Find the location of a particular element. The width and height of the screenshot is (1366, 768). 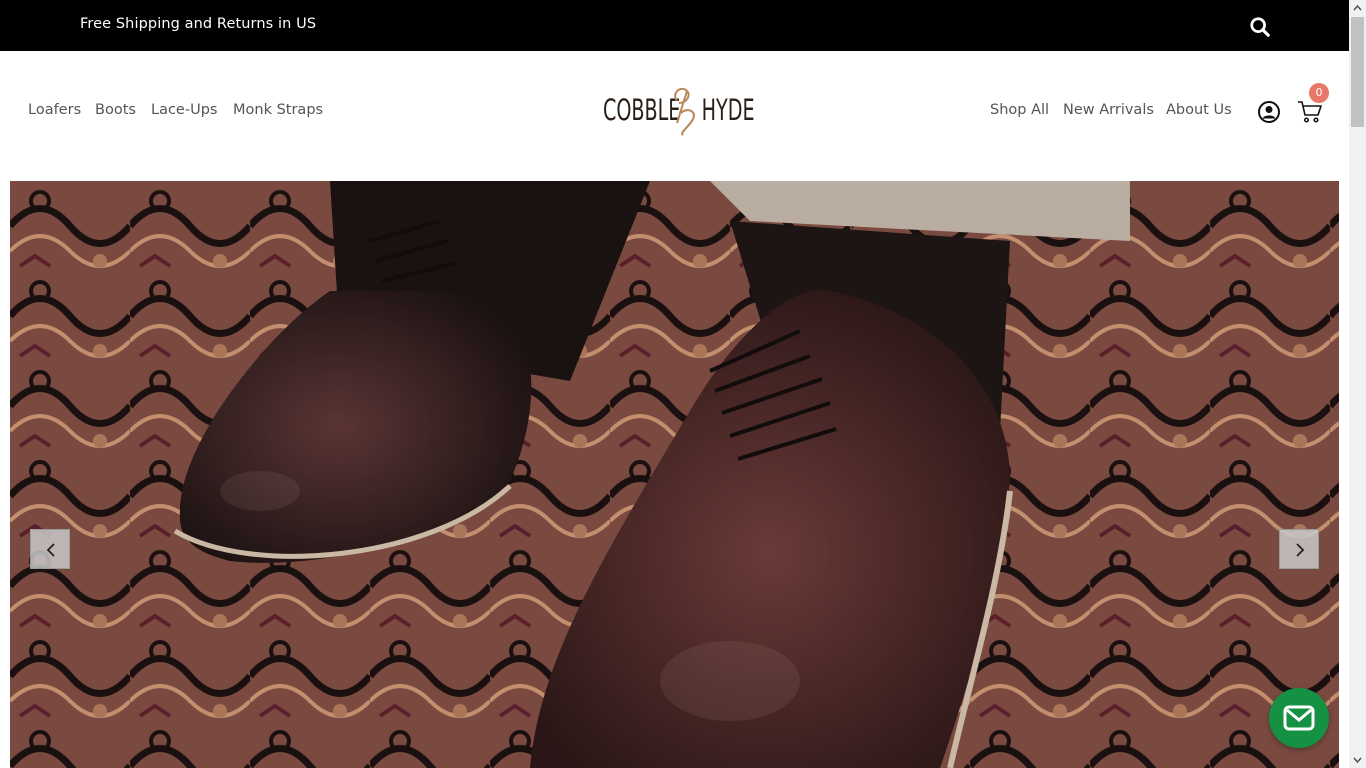

logo-mark-icon is located at coordinates (684, 111).